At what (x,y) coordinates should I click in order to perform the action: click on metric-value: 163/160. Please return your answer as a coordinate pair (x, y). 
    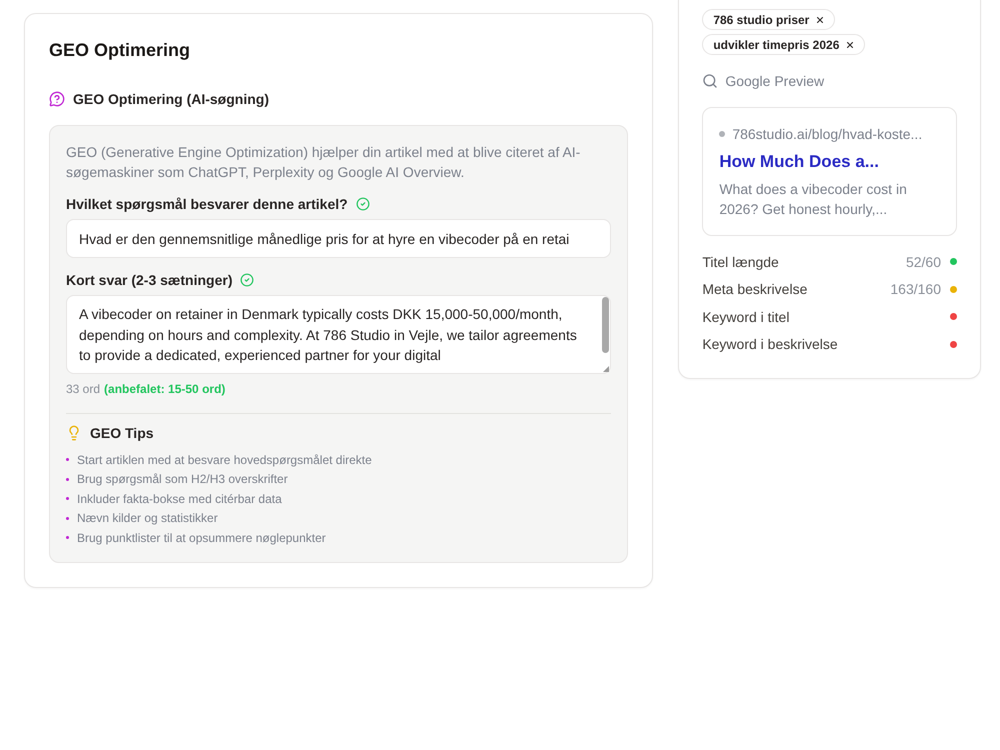
    Looking at the image, I should click on (915, 289).